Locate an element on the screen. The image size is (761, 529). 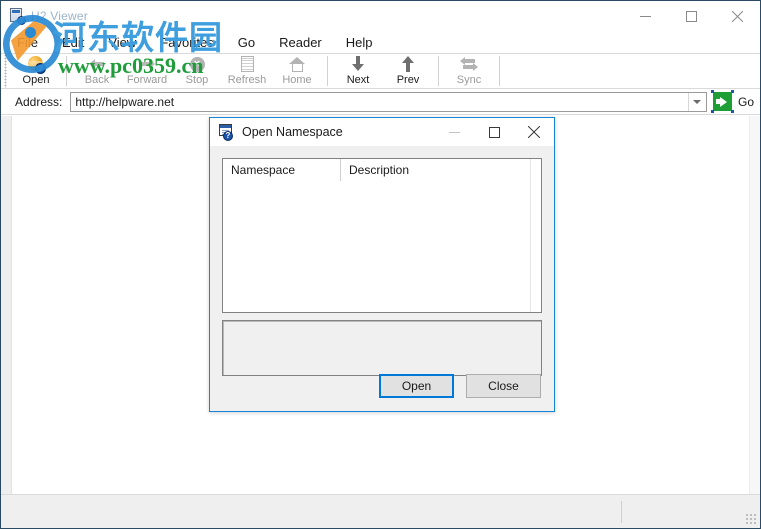
window-titlebar: ? H2 Viewer is located at coordinates (380, 16).